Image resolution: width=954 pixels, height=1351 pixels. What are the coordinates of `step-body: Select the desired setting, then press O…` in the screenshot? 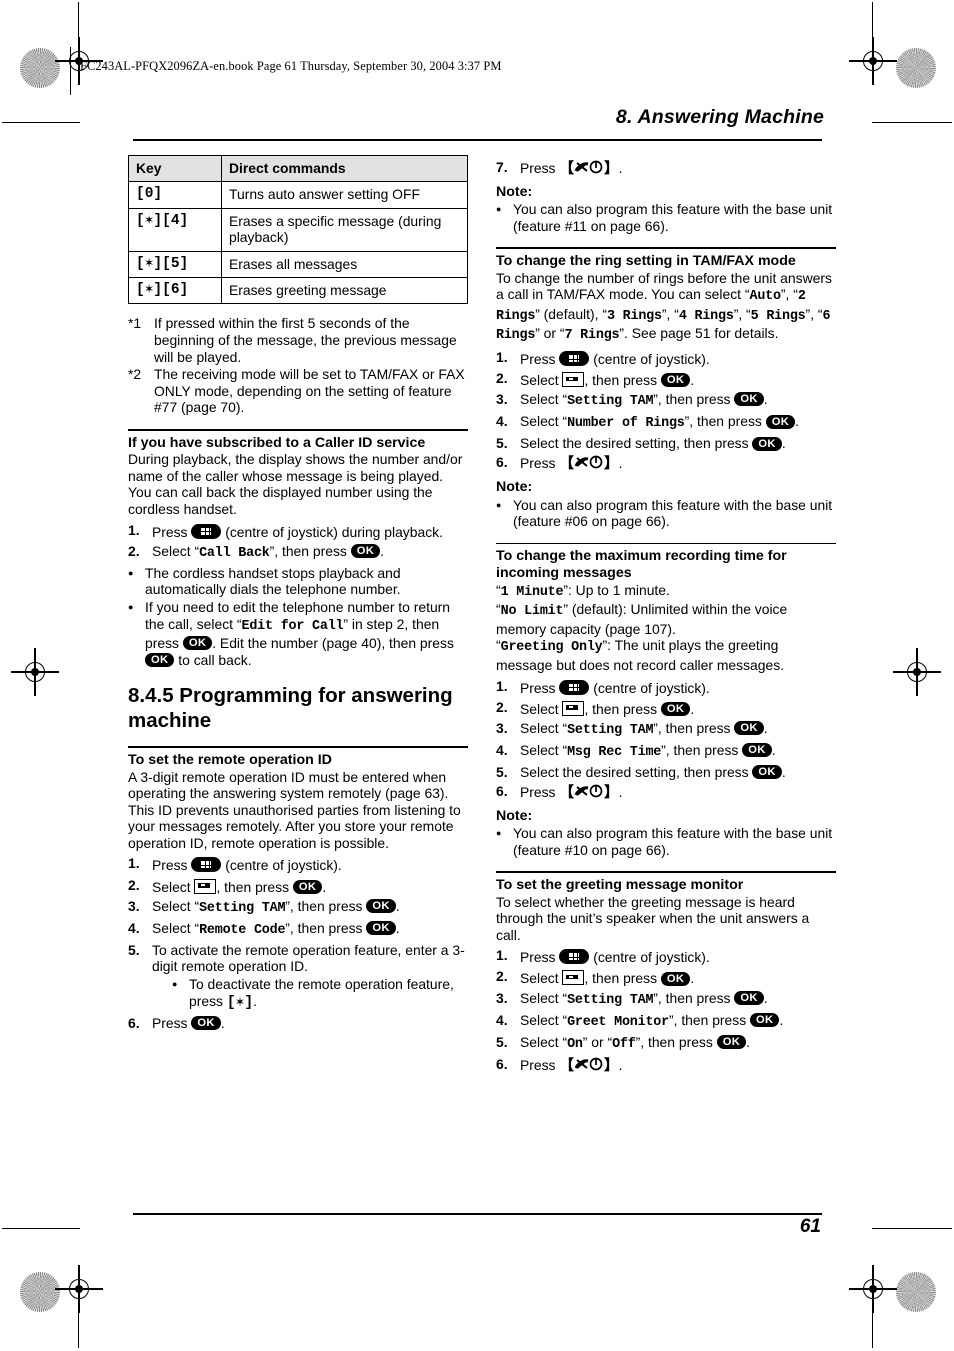 It's located at (678, 443).